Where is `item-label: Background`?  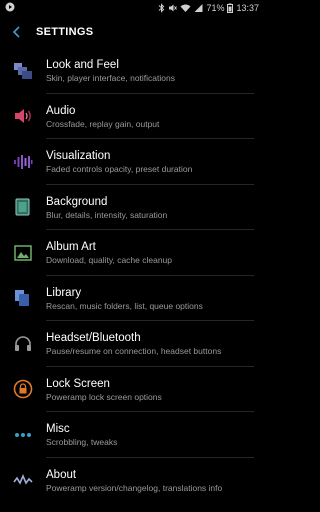
item-label: Background is located at coordinates (77, 201).